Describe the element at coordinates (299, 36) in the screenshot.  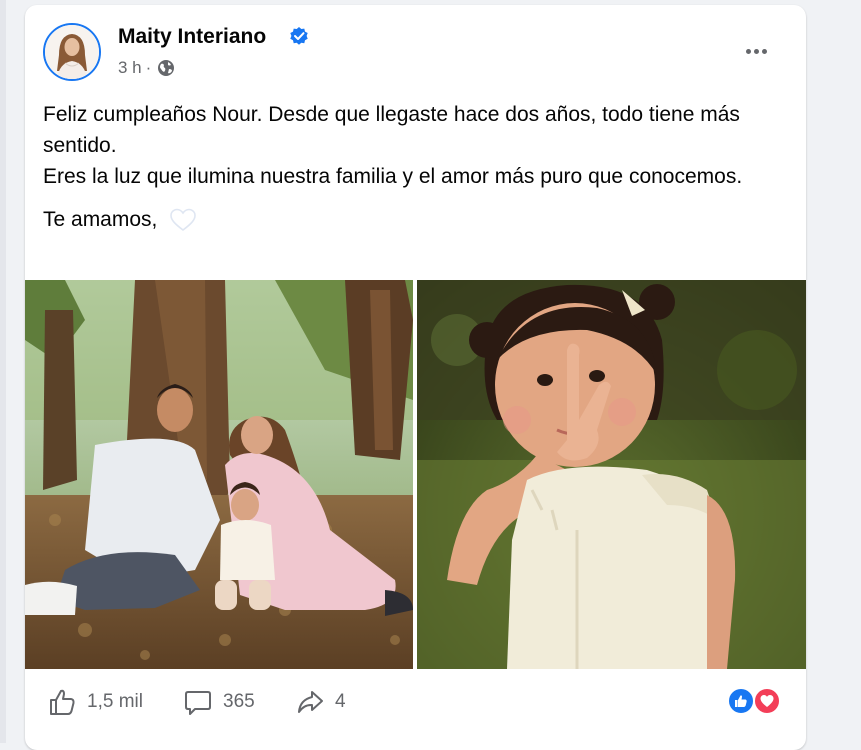
I see `verified-badge-icon` at that location.